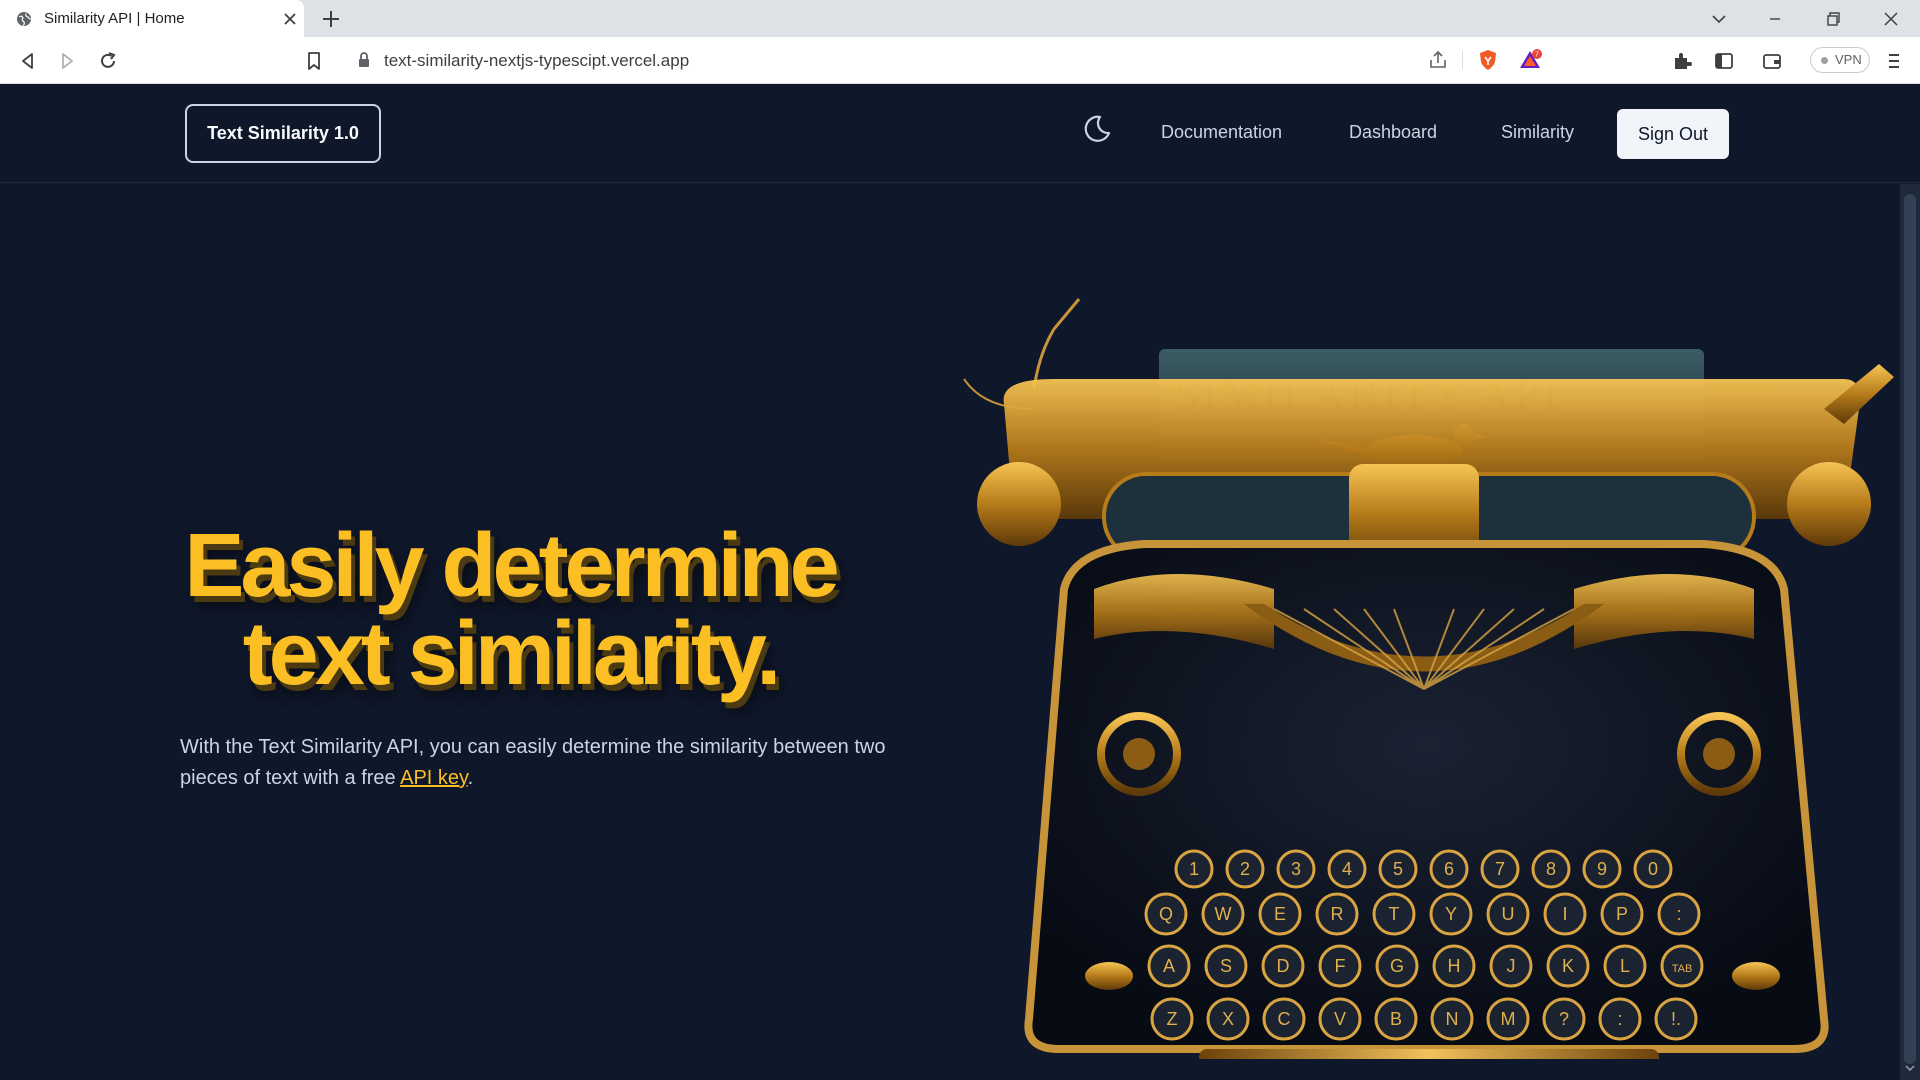 Image resolution: width=1920 pixels, height=1080 pixels. I want to click on typewriter-key-label: P, so click(1622, 914).